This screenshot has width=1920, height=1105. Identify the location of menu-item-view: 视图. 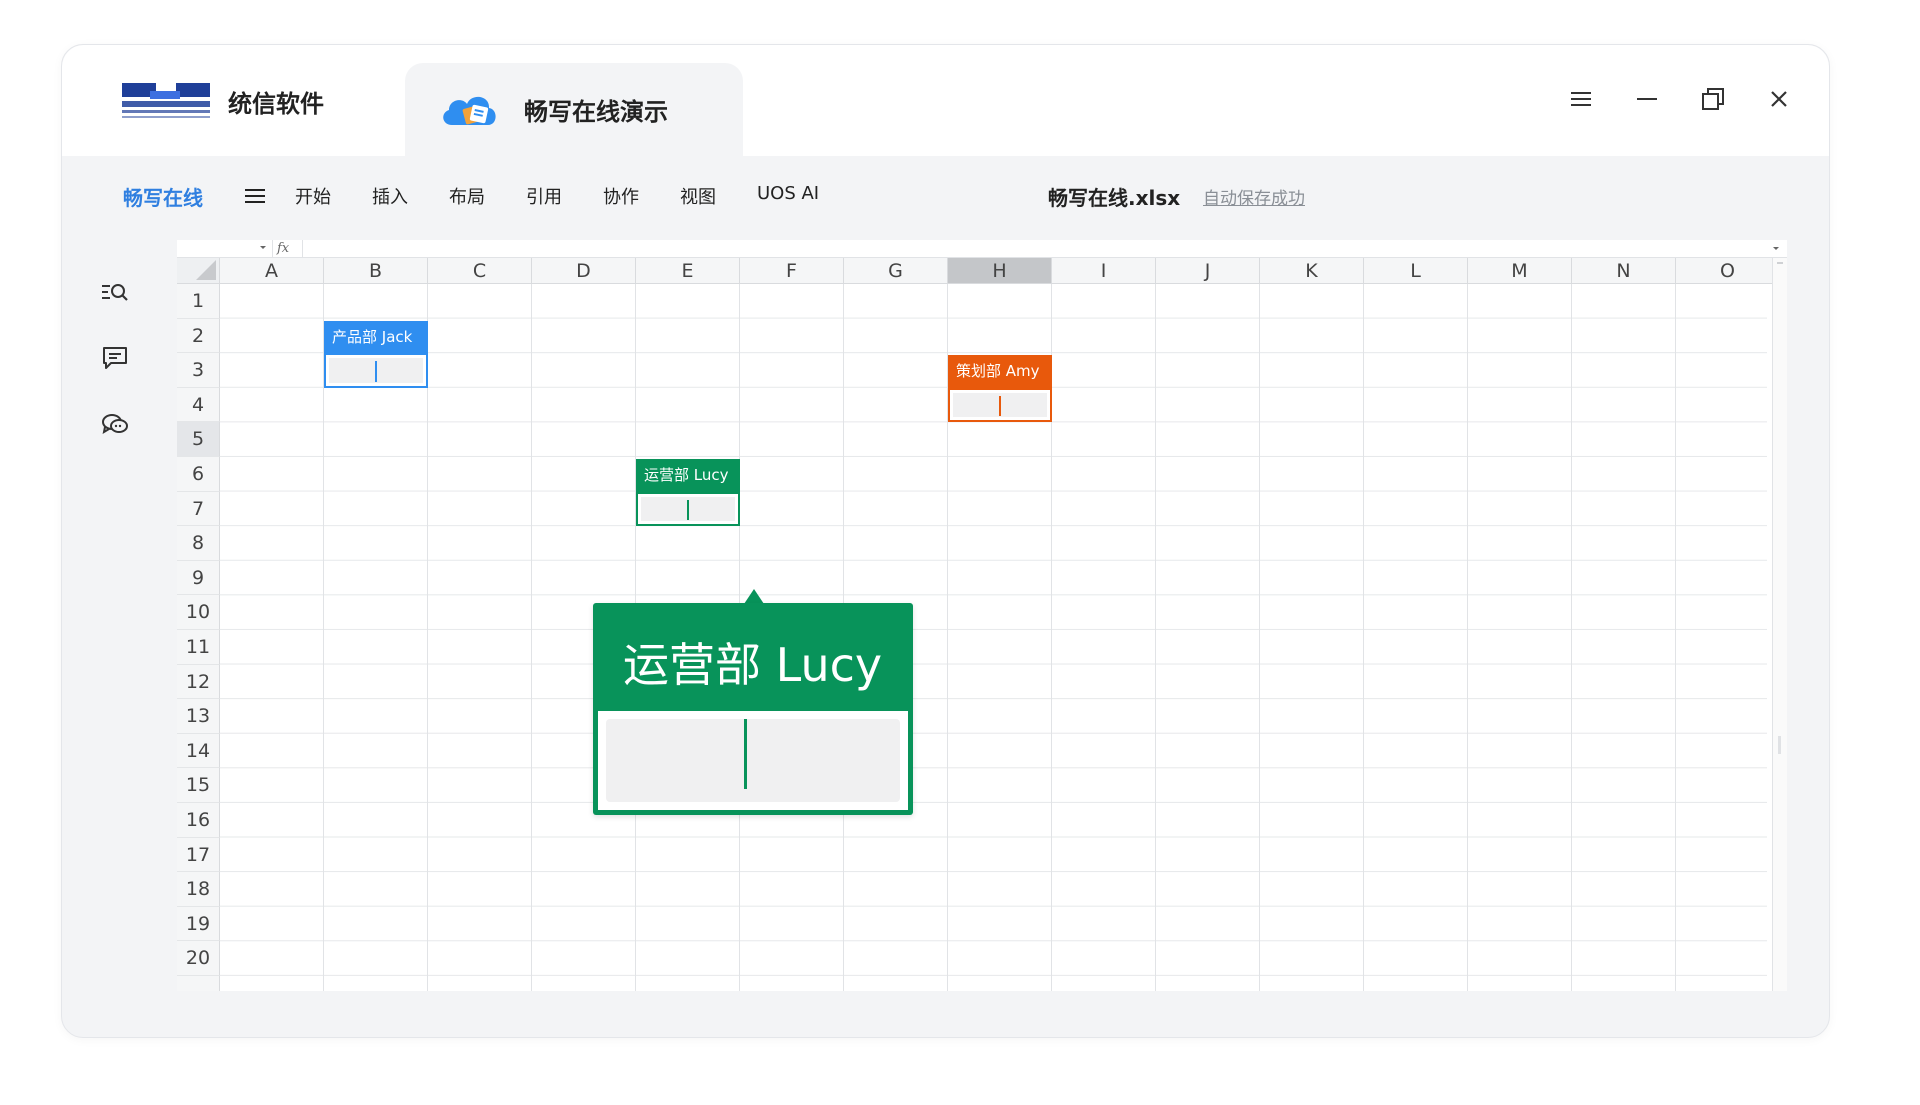
(698, 196).